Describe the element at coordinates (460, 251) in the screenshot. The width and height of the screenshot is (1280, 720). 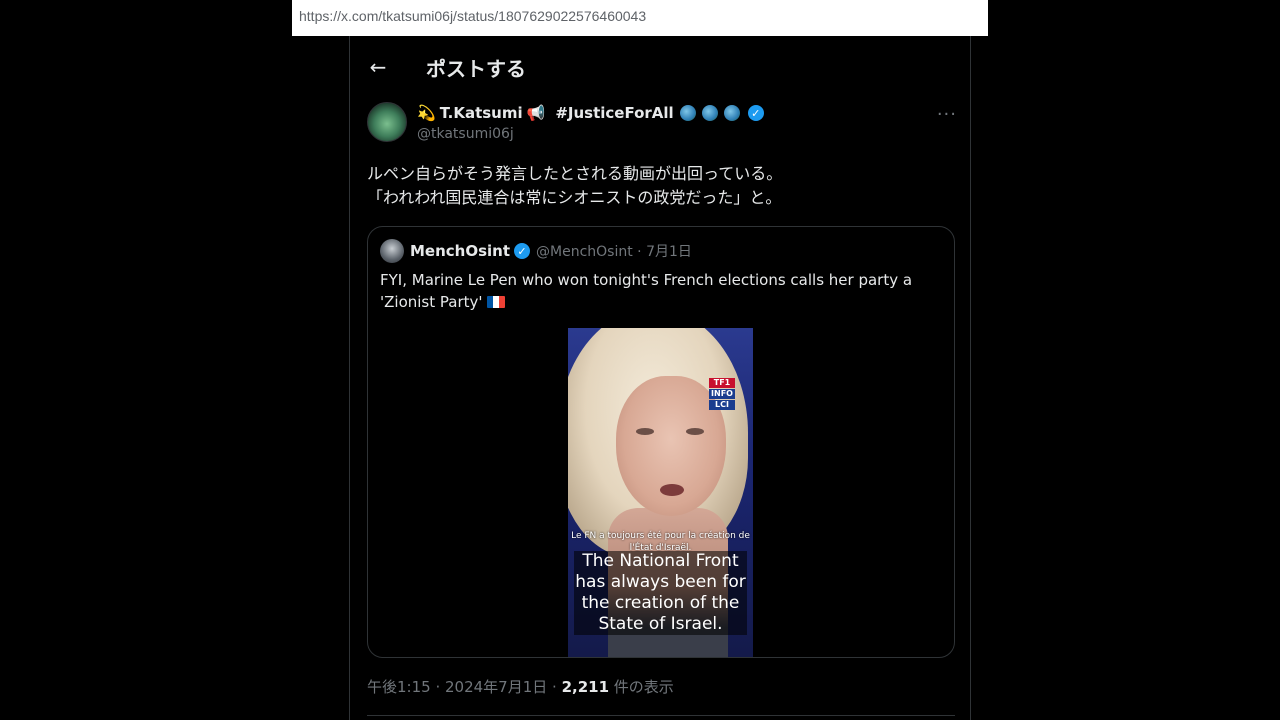
I see `quoted-author-name: MenchOsint` at that location.